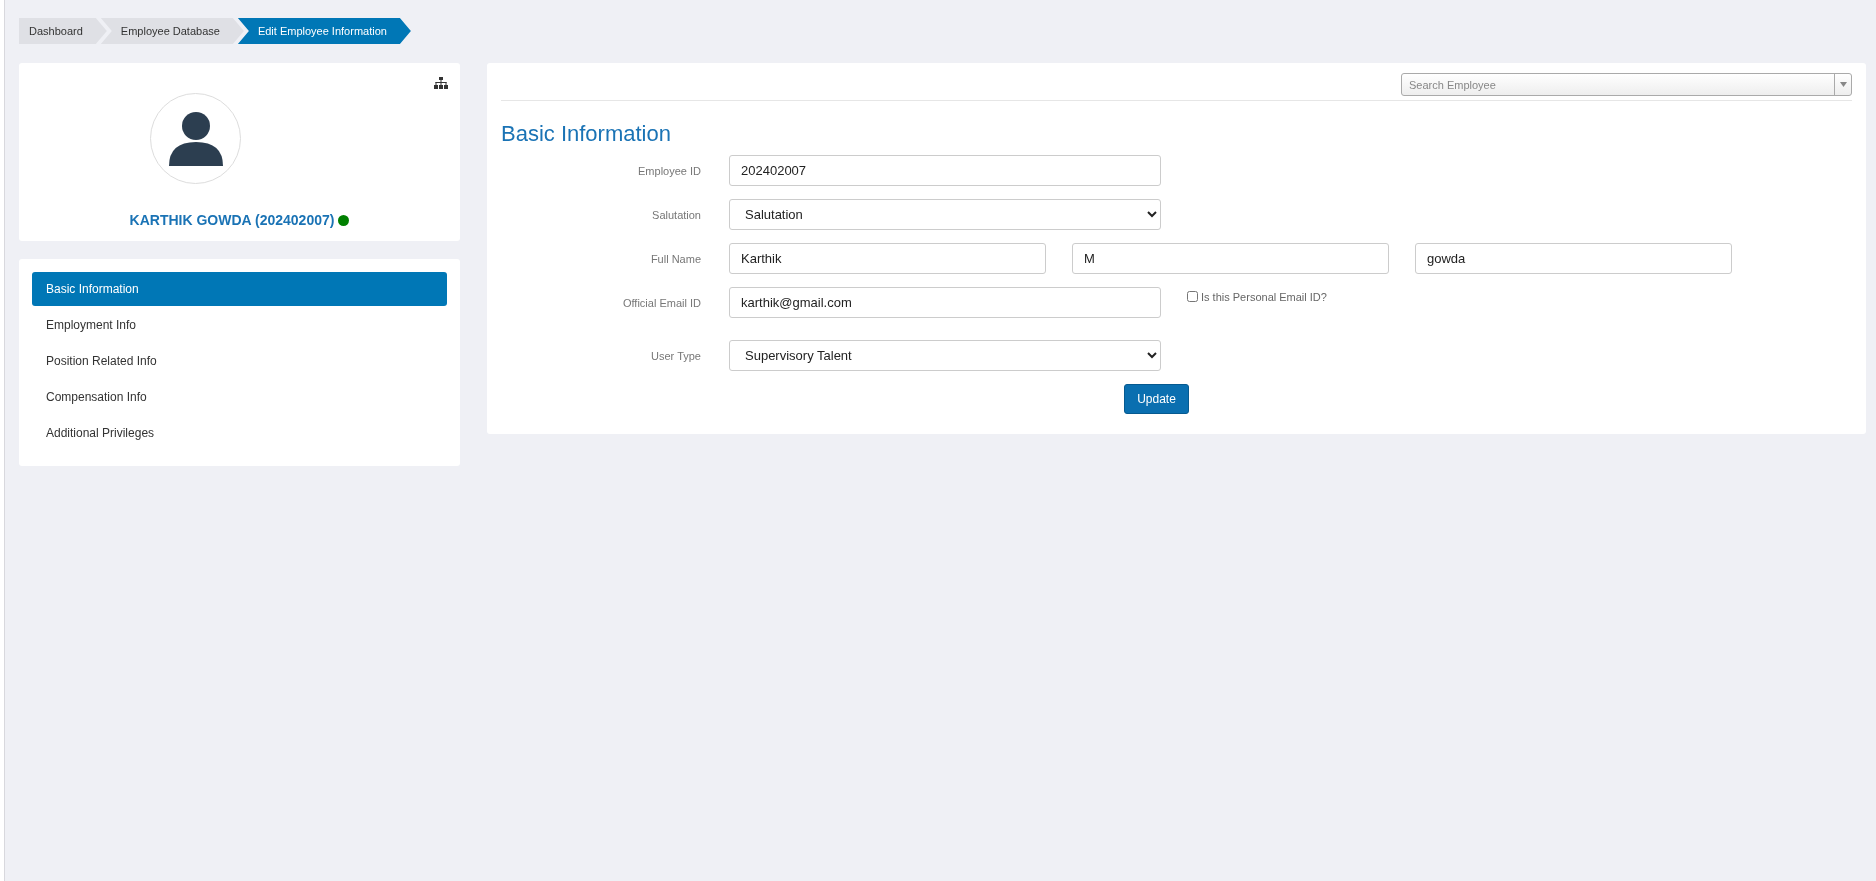 The height and width of the screenshot is (881, 1876). I want to click on breadcrumb-item: Edit Employee Information, so click(324, 31).